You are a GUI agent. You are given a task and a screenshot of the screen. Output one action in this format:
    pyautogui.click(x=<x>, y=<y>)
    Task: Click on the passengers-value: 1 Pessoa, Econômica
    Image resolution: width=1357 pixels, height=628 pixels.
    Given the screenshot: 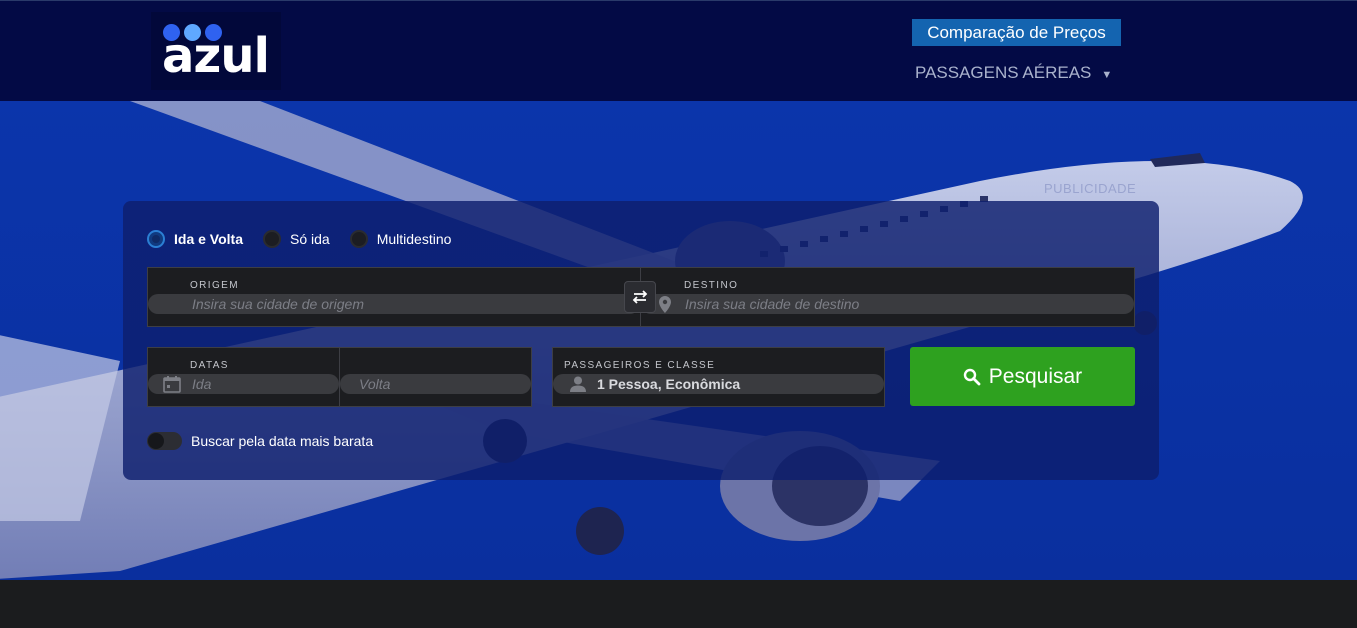 What is the action you would take?
    pyautogui.click(x=669, y=384)
    